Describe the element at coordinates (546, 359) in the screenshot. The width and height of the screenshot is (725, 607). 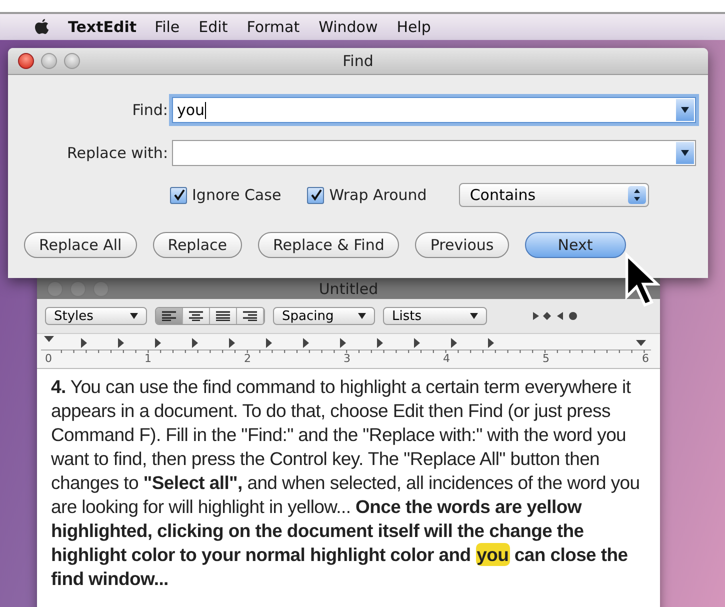
I see `ruler-number: 5` at that location.